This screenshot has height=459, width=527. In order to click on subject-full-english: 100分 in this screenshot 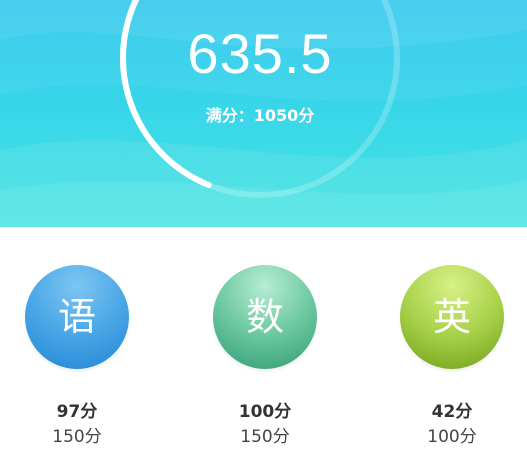, I will do `click(452, 437)`.